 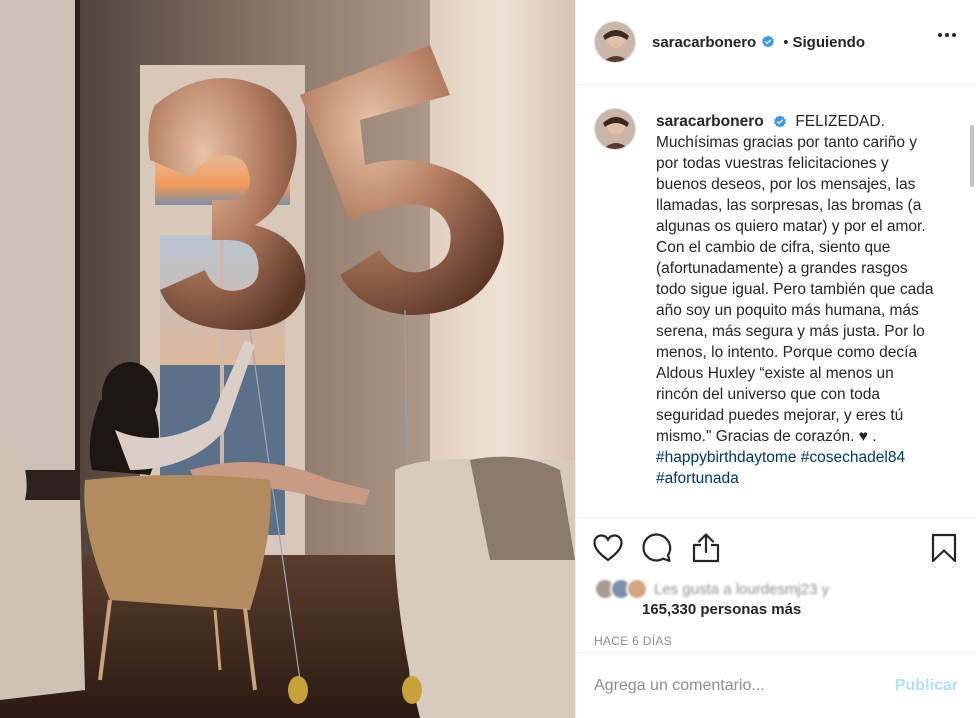 What do you see at coordinates (615, 129) in the screenshot?
I see `caption-avatar` at bounding box center [615, 129].